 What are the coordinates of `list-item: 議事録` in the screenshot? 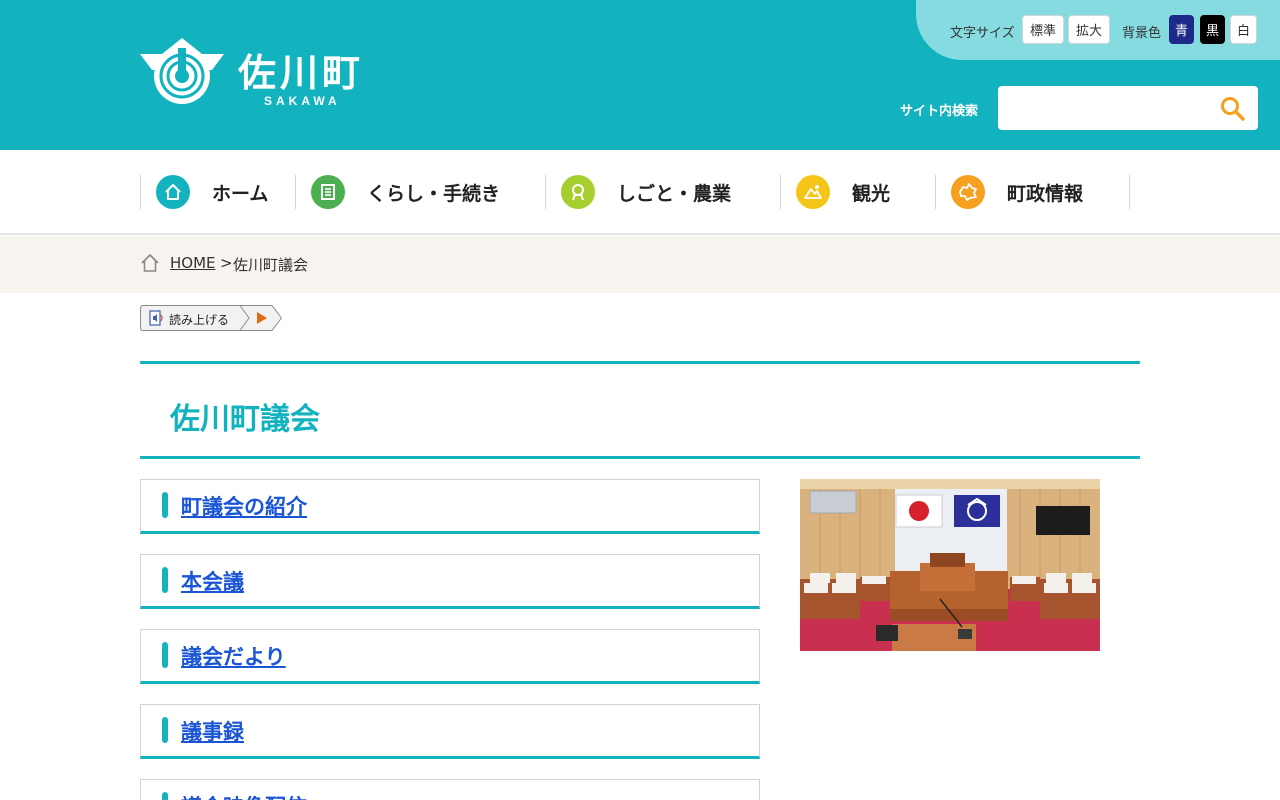 It's located at (450, 731).